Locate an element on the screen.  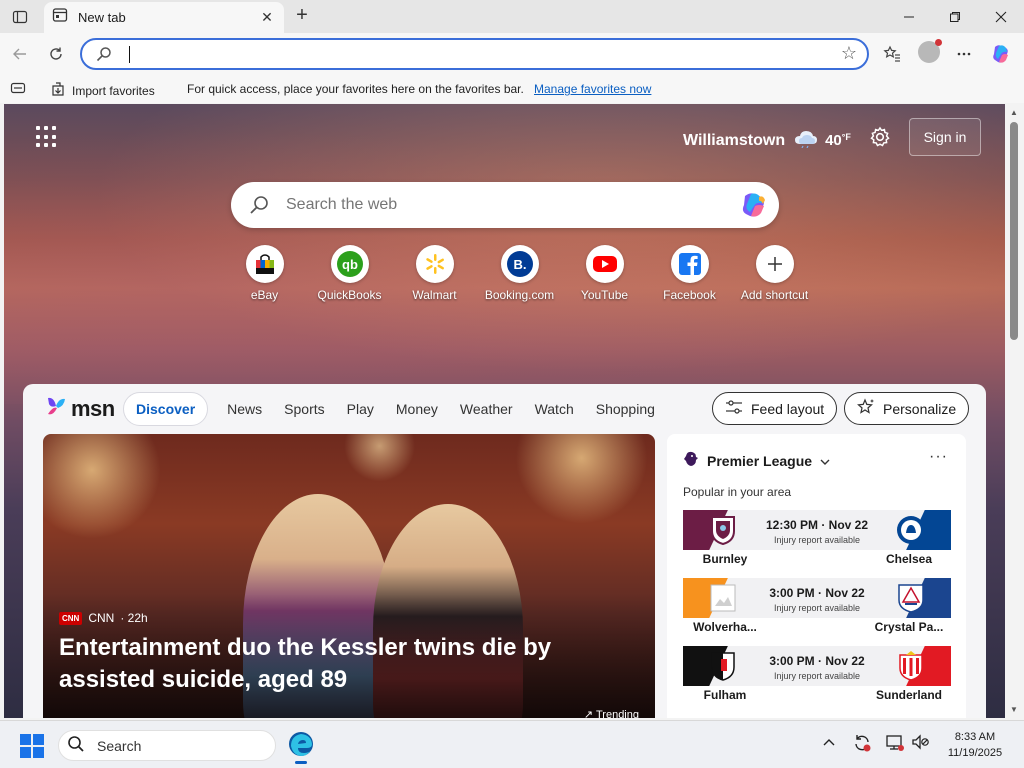
svg-text: B. is located at coordinates (519, 264).